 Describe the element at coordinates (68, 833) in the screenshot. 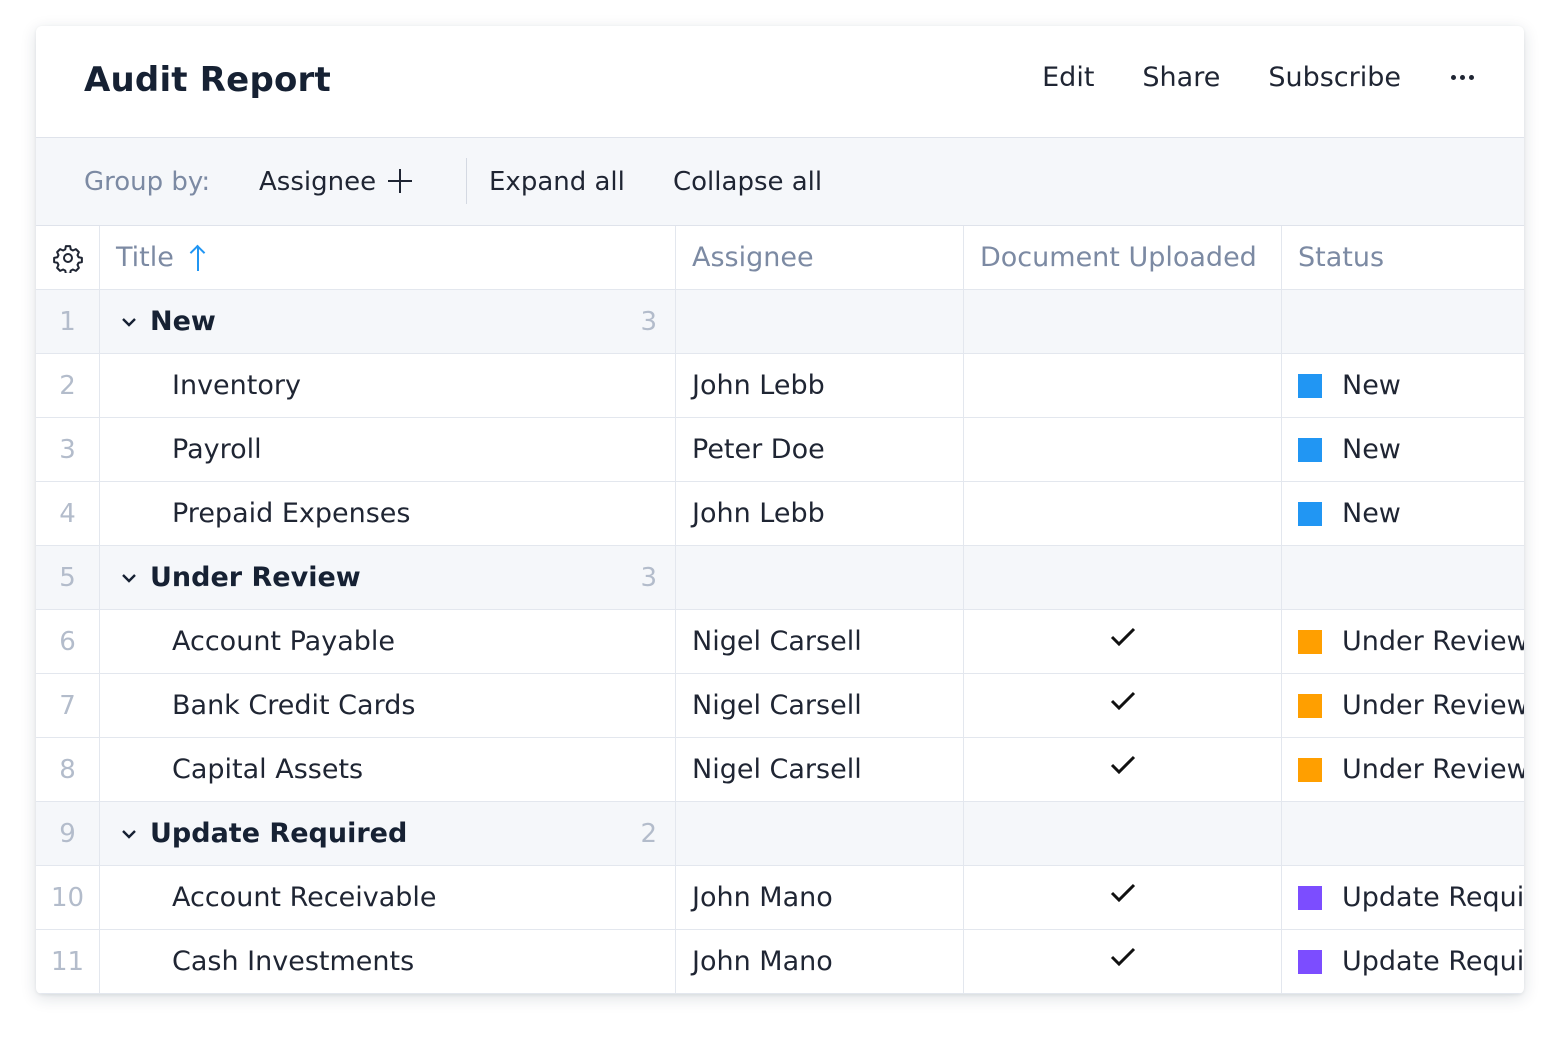

I see `row-number: 9` at that location.